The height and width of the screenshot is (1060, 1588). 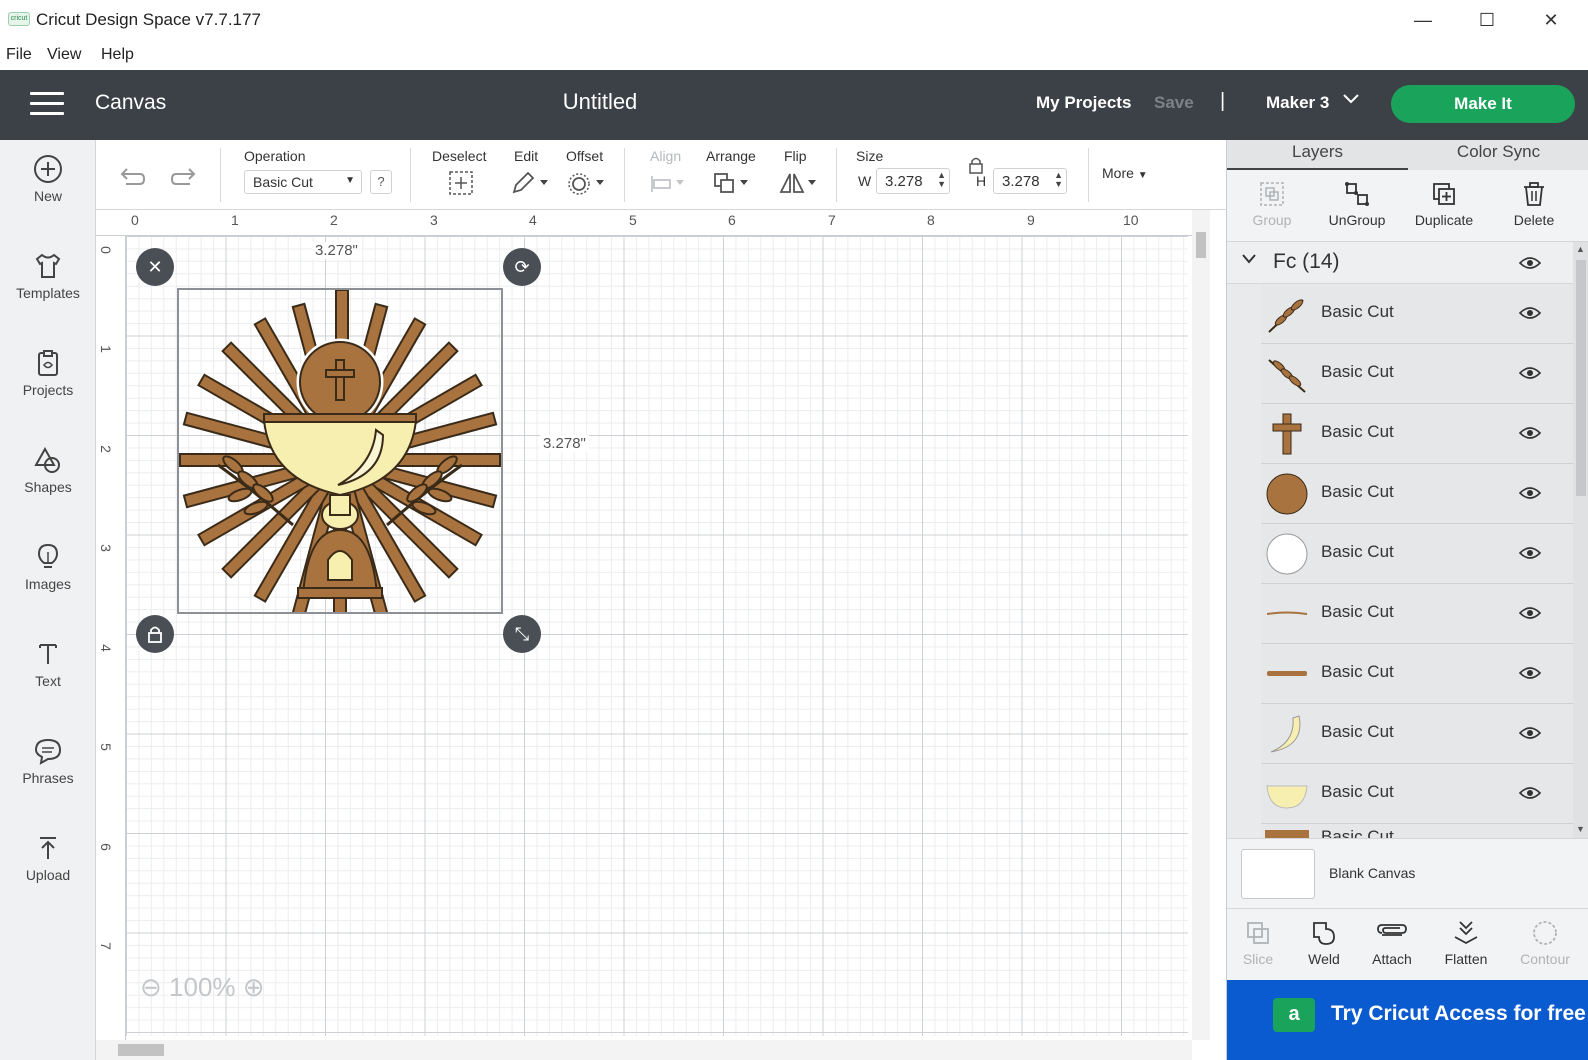 What do you see at coordinates (800, 183) in the screenshot?
I see `flip-icon` at bounding box center [800, 183].